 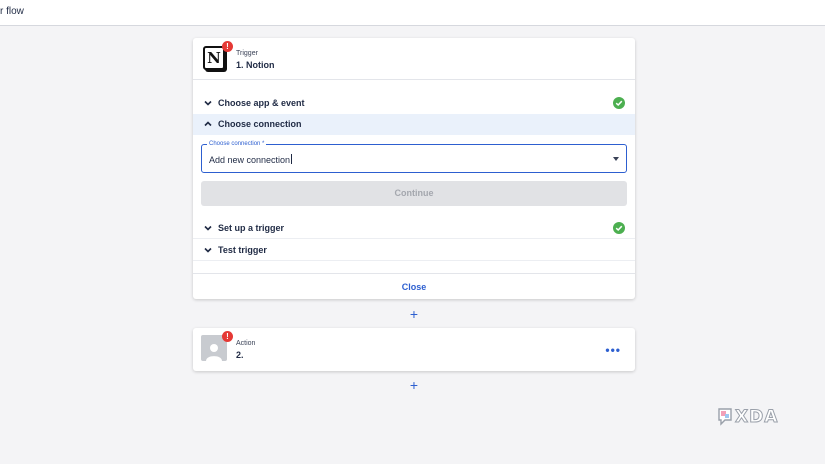 What do you see at coordinates (251, 228) in the screenshot?
I see `section-label: Set up a trigger` at bounding box center [251, 228].